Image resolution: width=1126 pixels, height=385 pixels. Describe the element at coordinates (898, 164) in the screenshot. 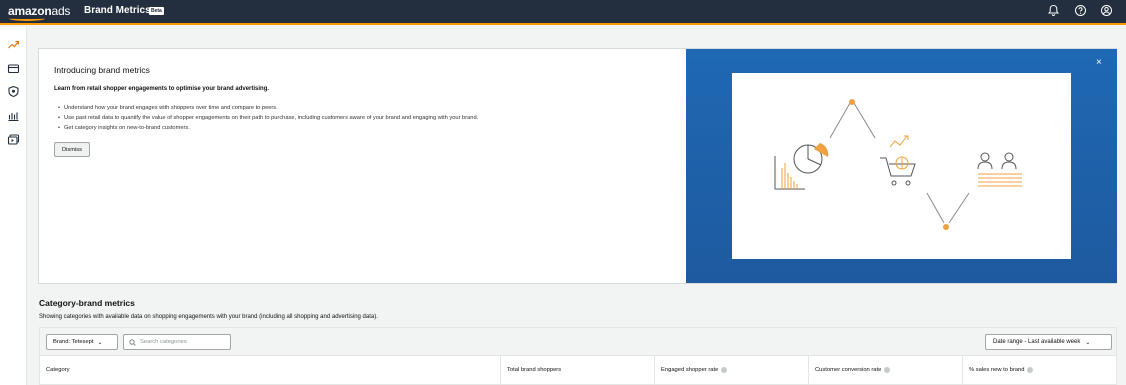

I see `journey-illustration` at that location.